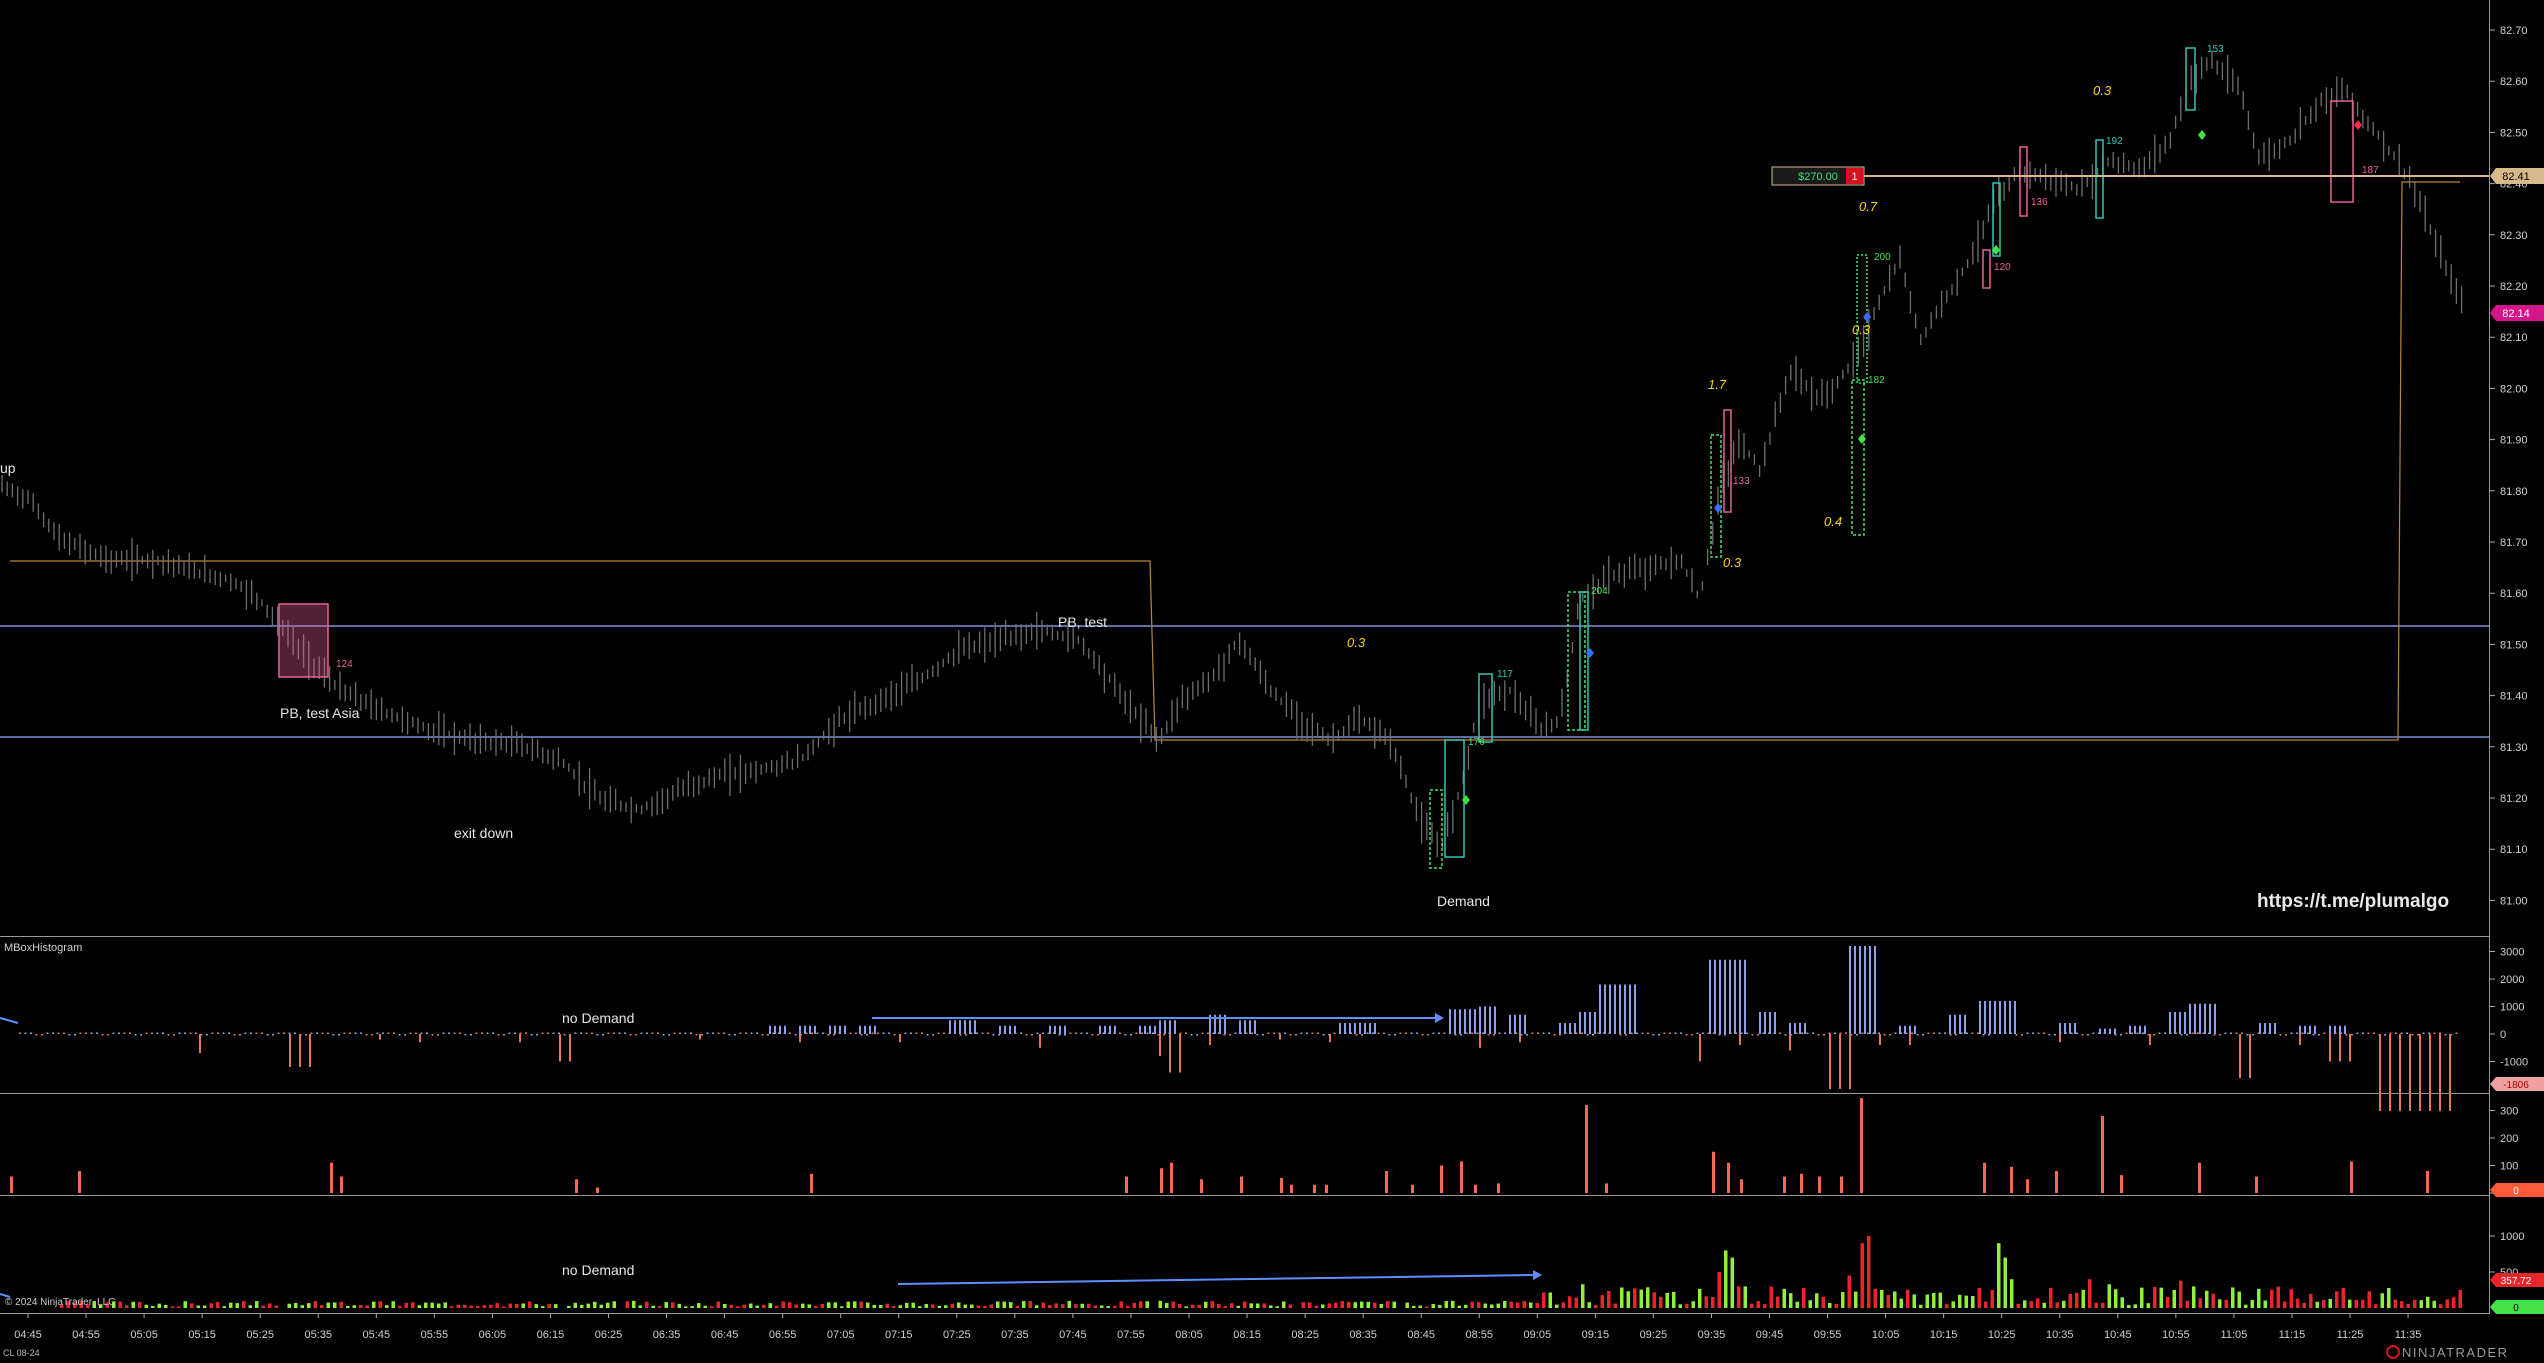 This screenshot has width=2544, height=1363. Describe the element at coordinates (1421, 1335) in the screenshot. I see `time-tick-label: 08:45` at that location.